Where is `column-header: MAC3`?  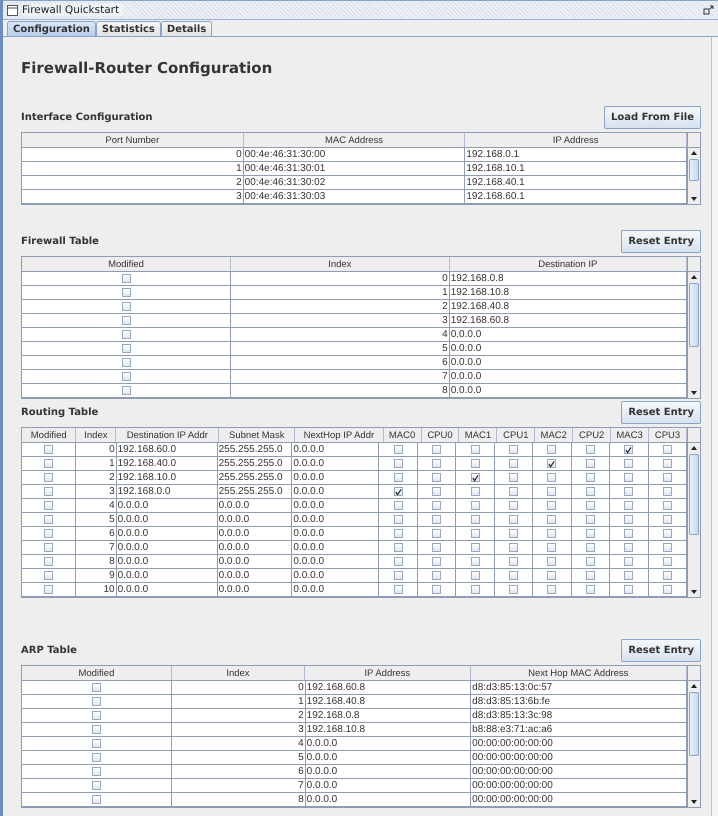
column-header: MAC3 is located at coordinates (630, 435).